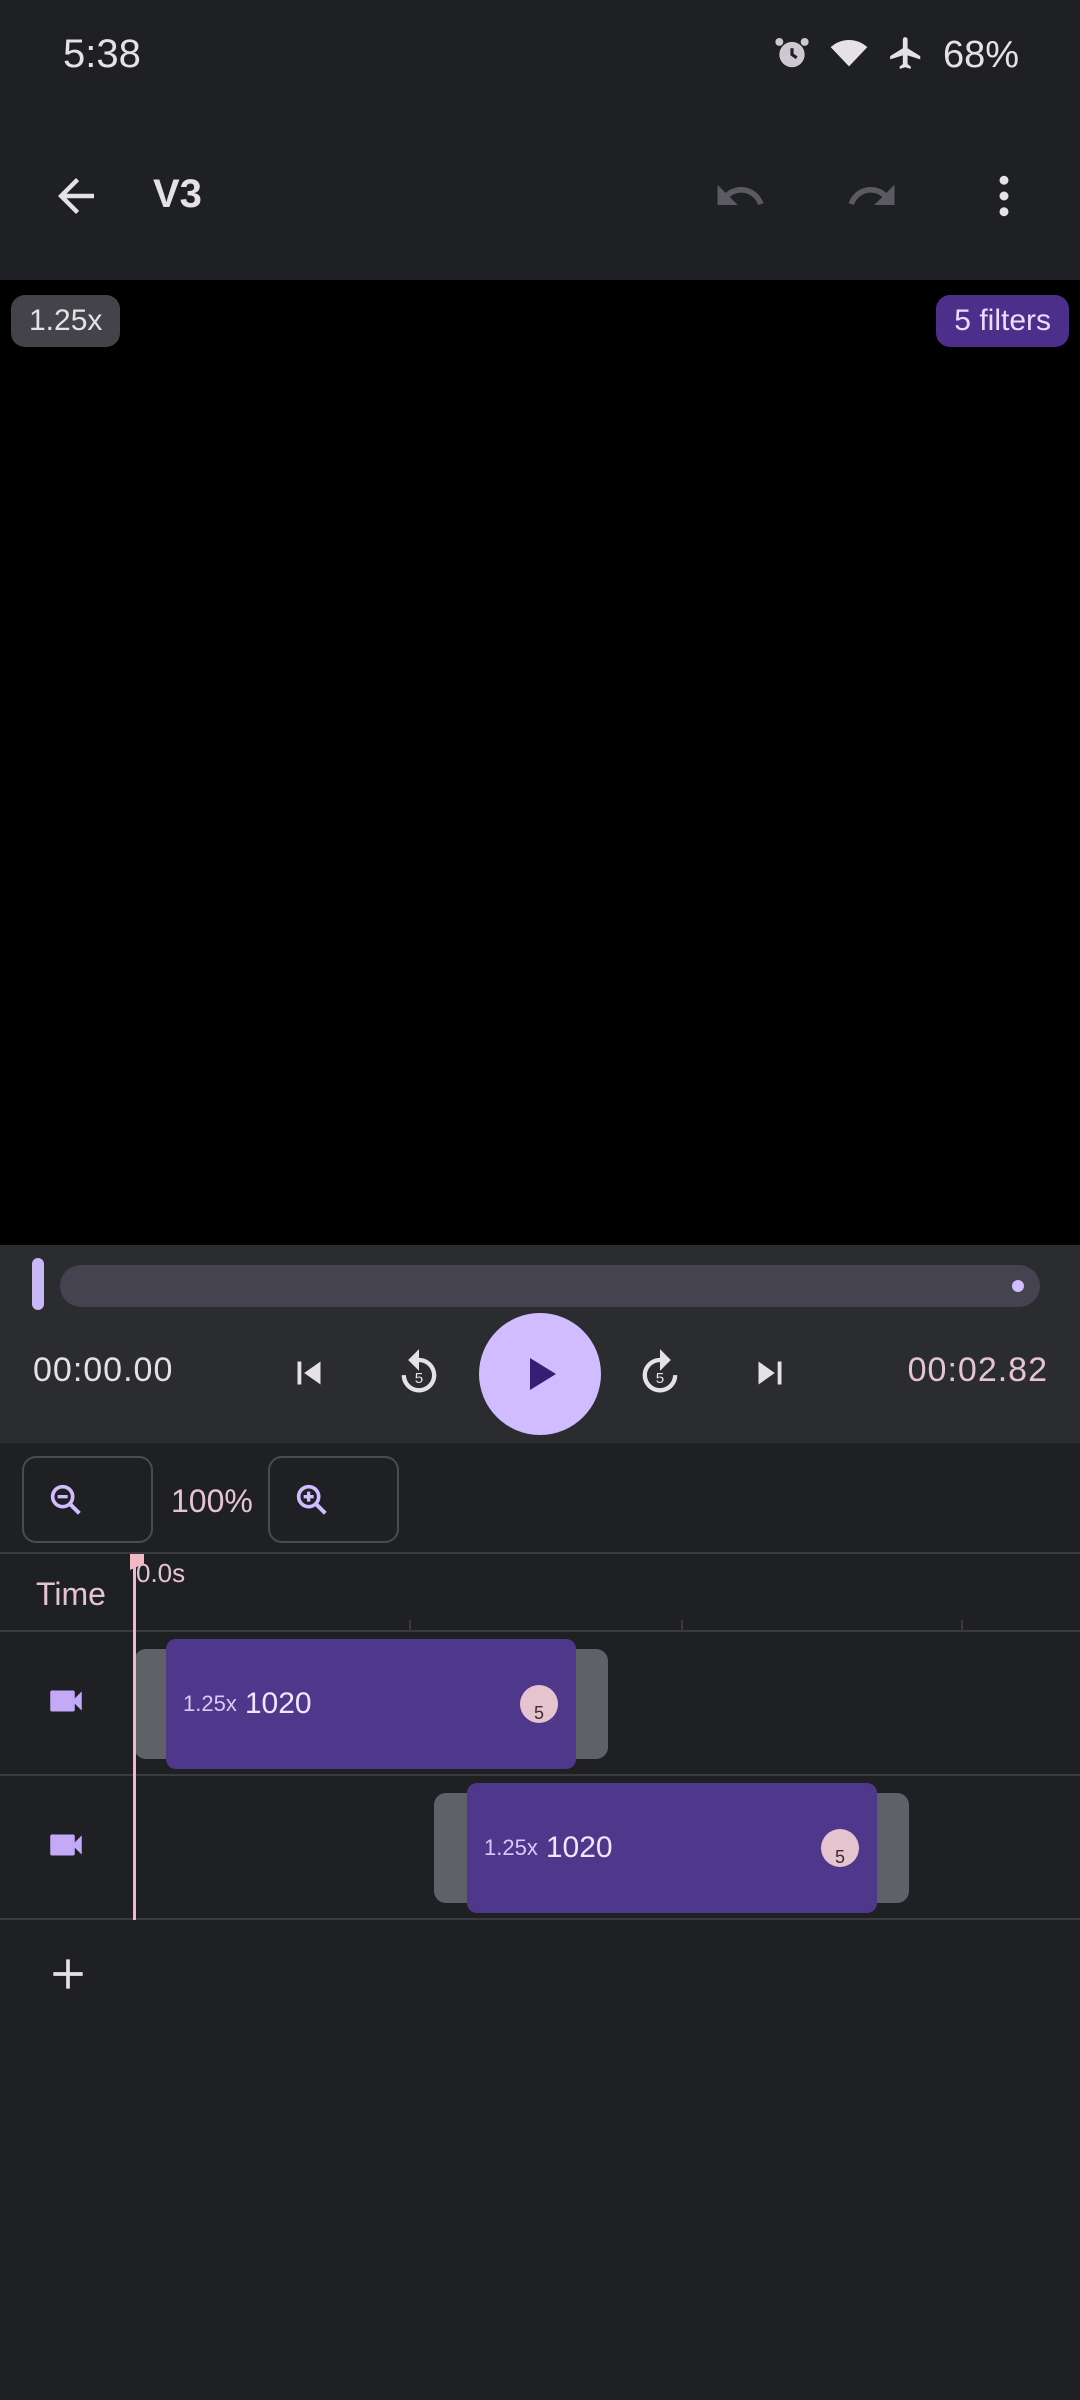 This screenshot has width=1080, height=2400. I want to click on more-options-button, so click(1004, 196).